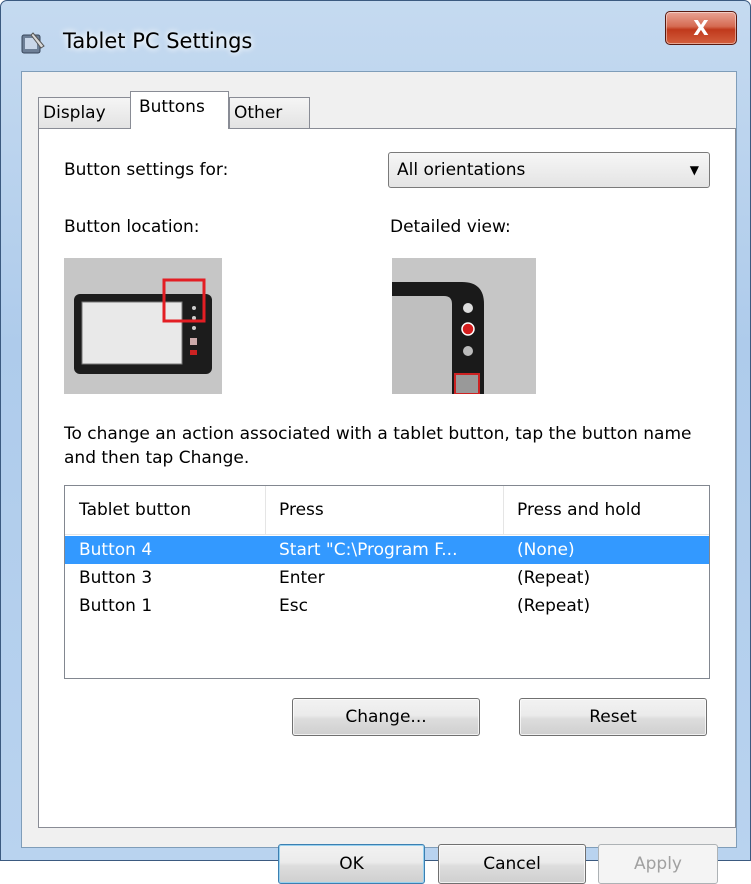 This screenshot has width=751, height=884. I want to click on button-location-image, so click(143, 326).